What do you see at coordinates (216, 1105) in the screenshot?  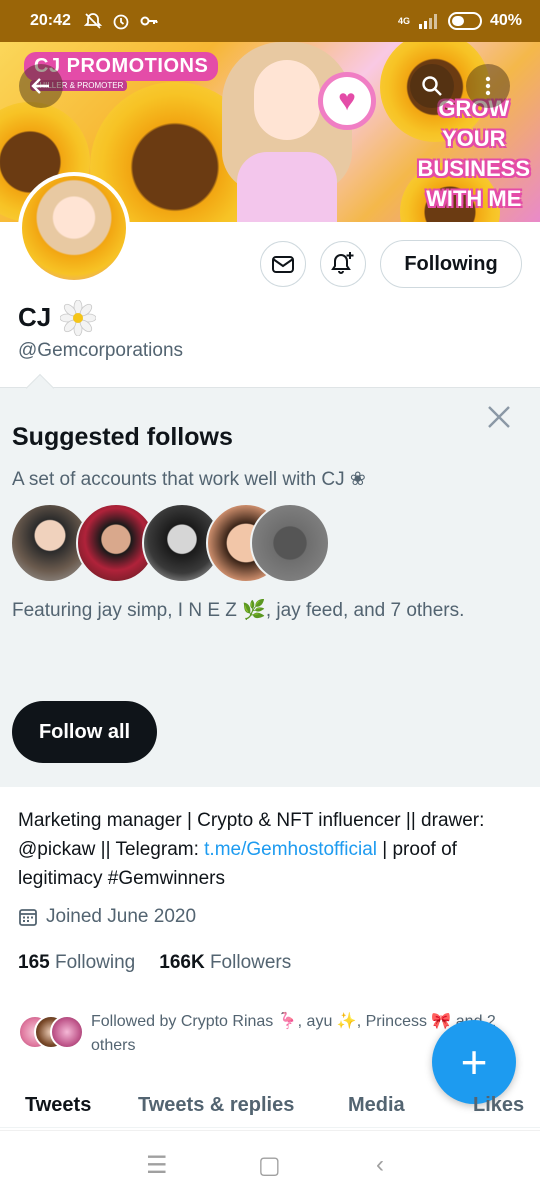 I see `tab-tweets-replies: Tweets & replies` at bounding box center [216, 1105].